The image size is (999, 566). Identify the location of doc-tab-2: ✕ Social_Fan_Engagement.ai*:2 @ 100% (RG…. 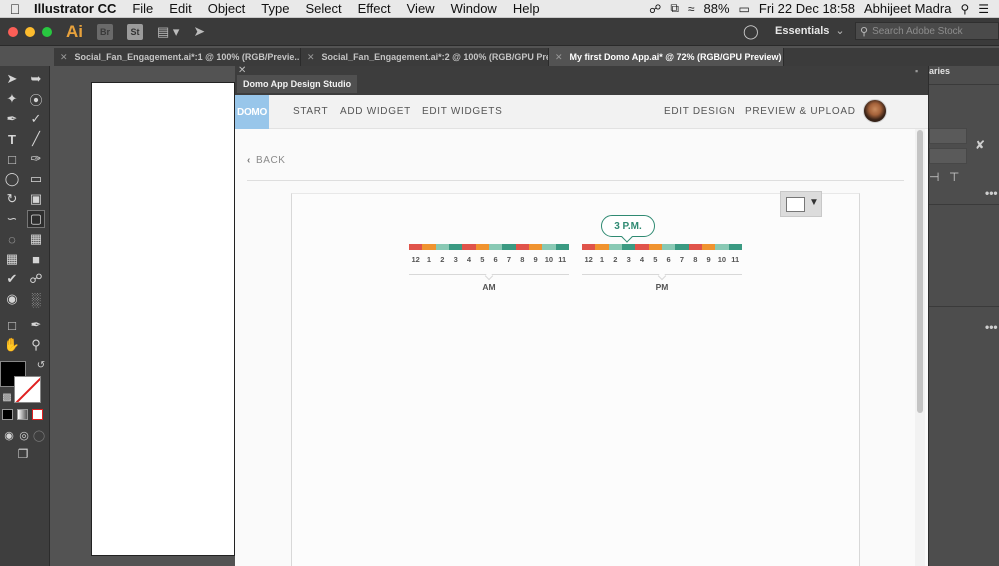
(425, 57).